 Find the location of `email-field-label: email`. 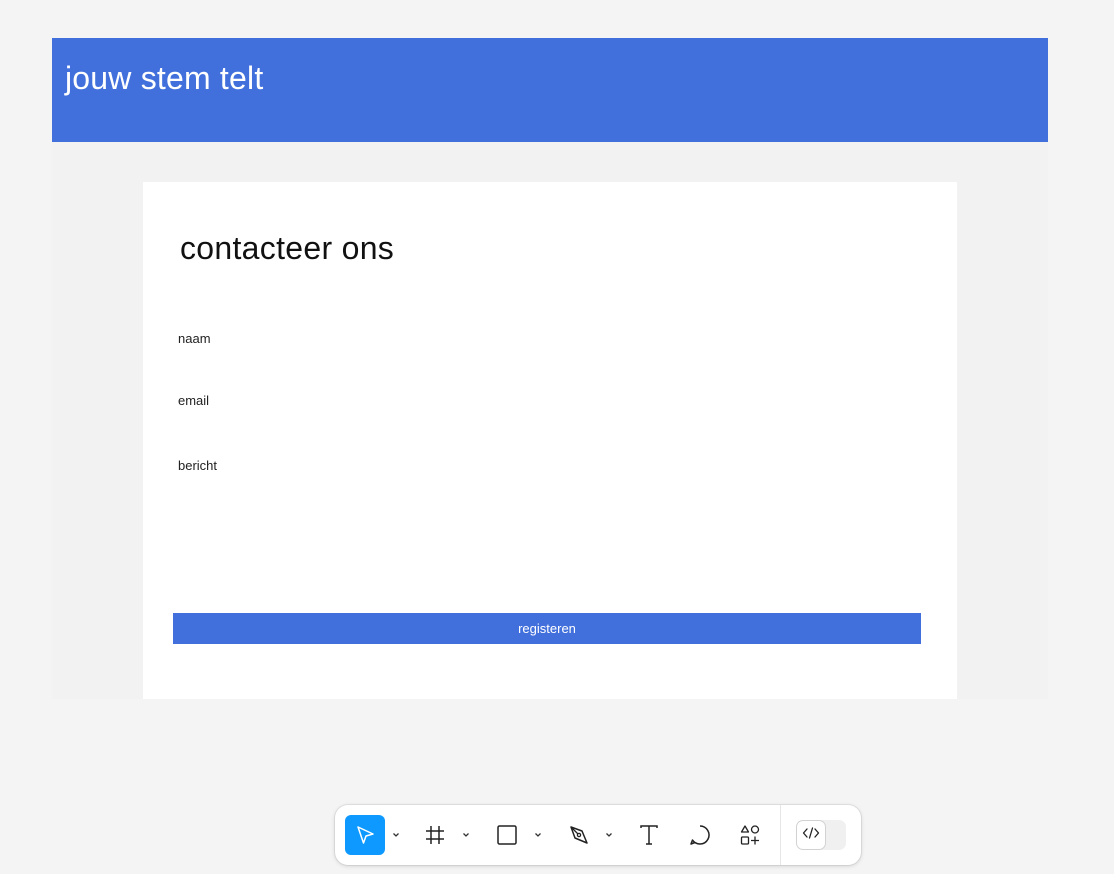

email-field-label: email is located at coordinates (194, 400).